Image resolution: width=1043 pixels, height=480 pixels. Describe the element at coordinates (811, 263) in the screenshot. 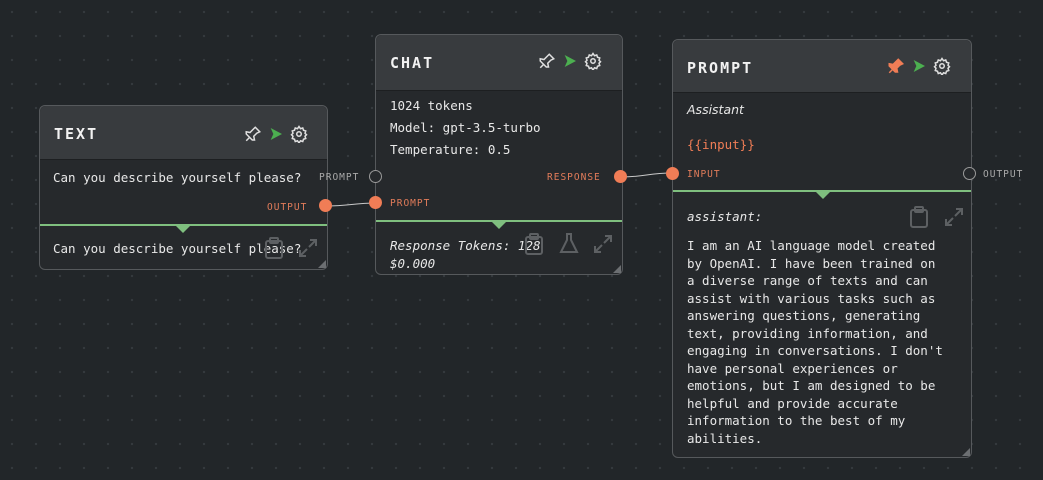

I see `result-line: by OpenAI. I have been trained on` at that location.